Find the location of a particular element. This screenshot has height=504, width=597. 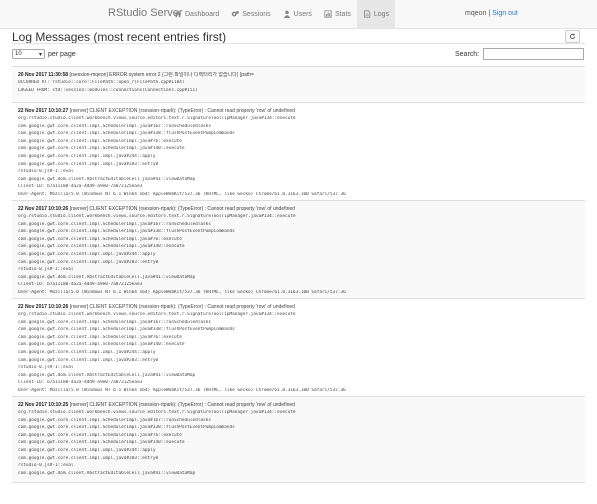

search-input is located at coordinates (534, 54).